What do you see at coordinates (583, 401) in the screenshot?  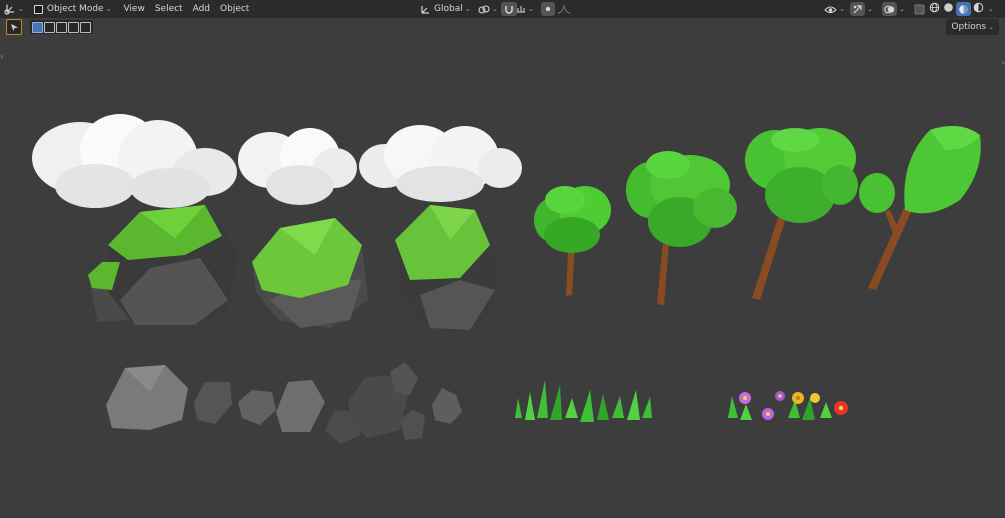 I see `grass-patch` at bounding box center [583, 401].